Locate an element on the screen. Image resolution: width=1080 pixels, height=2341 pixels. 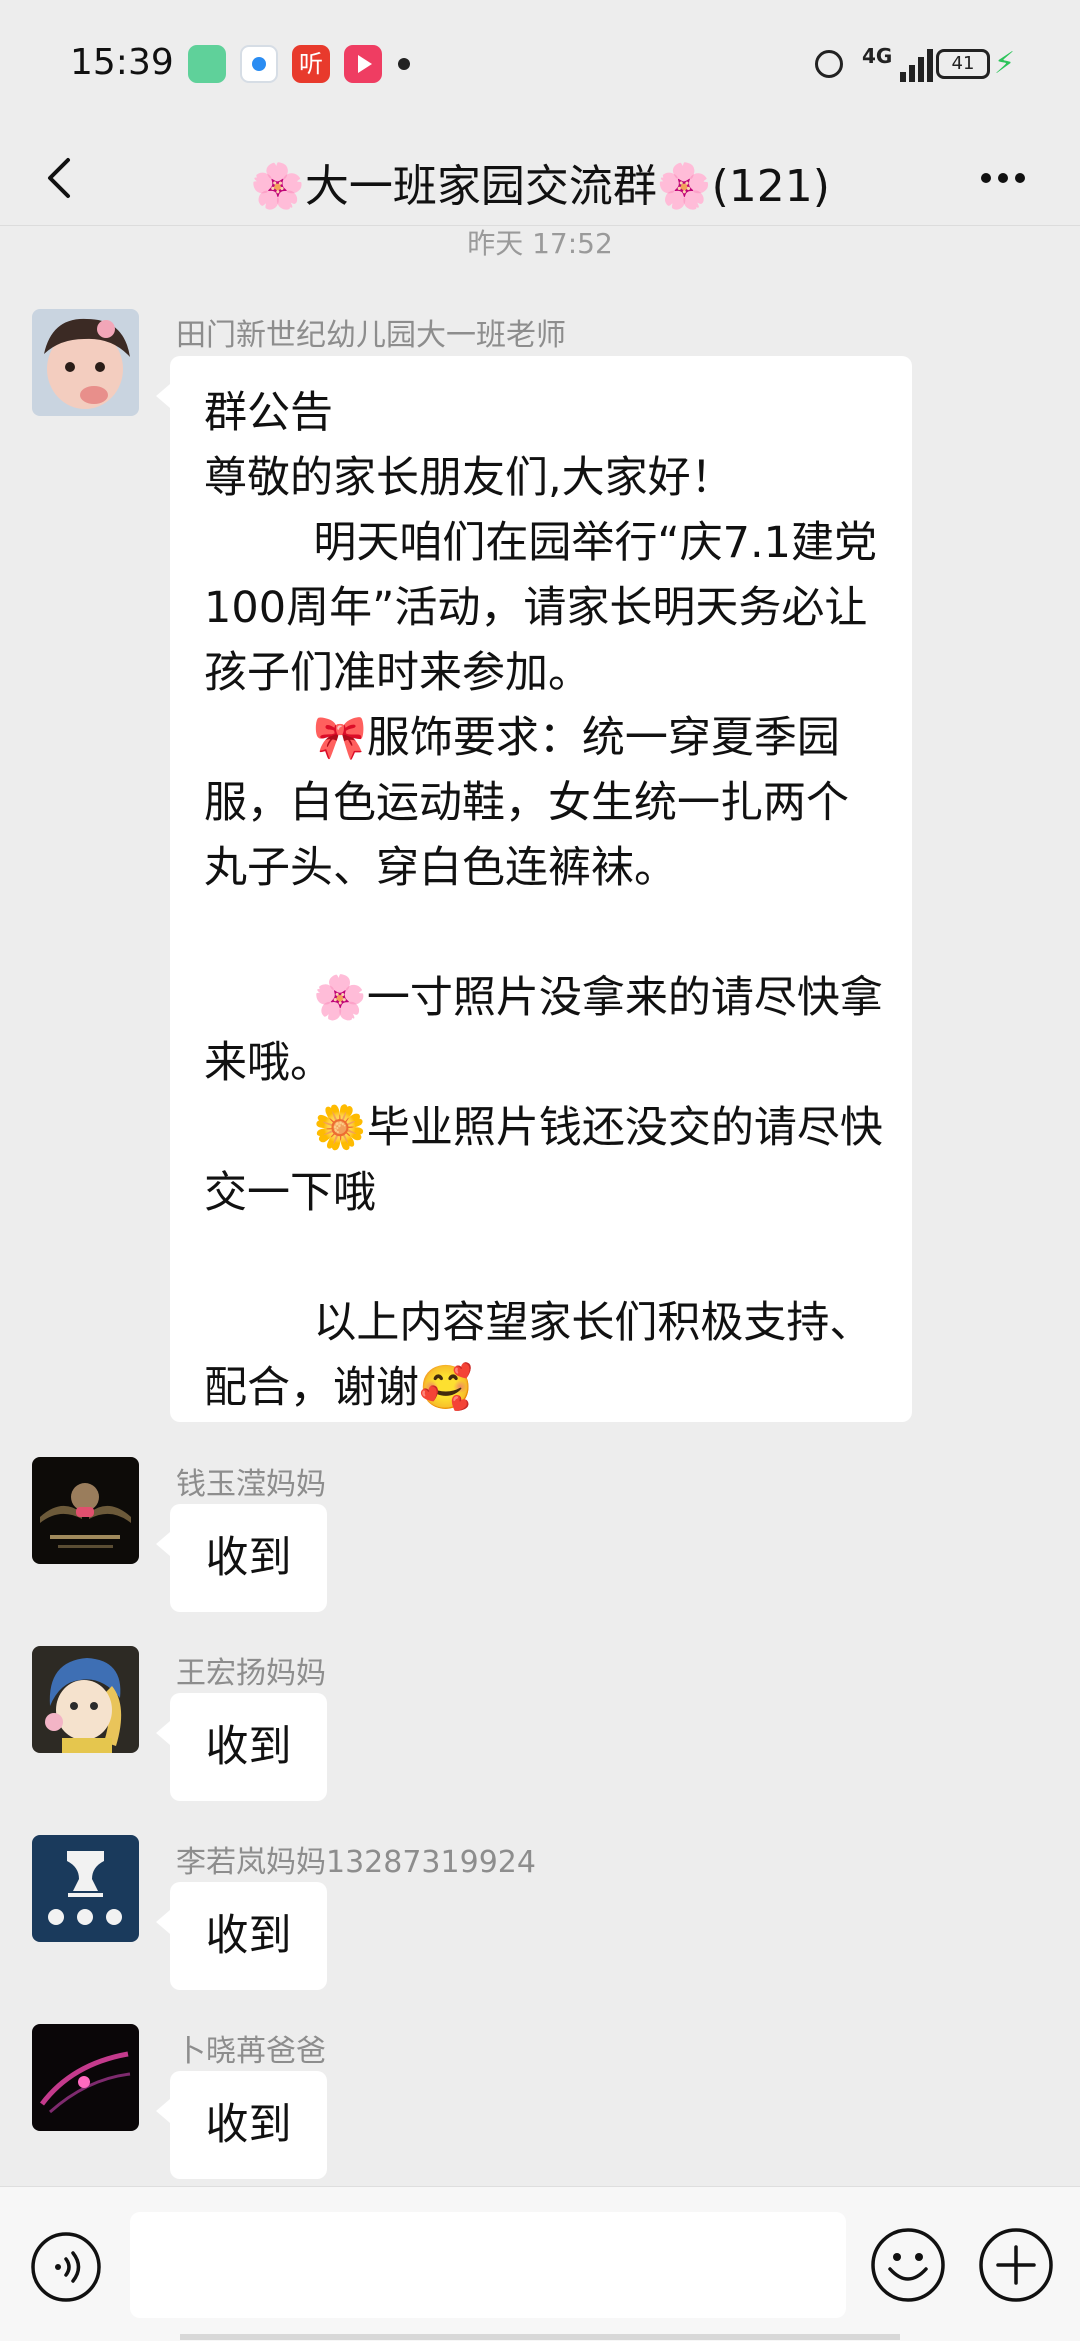
chevron-left-icon is located at coordinates (60, 178).